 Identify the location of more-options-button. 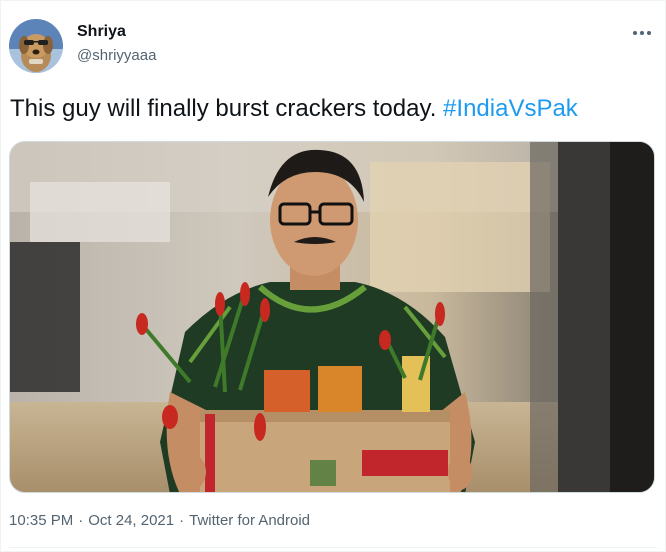
(642, 33).